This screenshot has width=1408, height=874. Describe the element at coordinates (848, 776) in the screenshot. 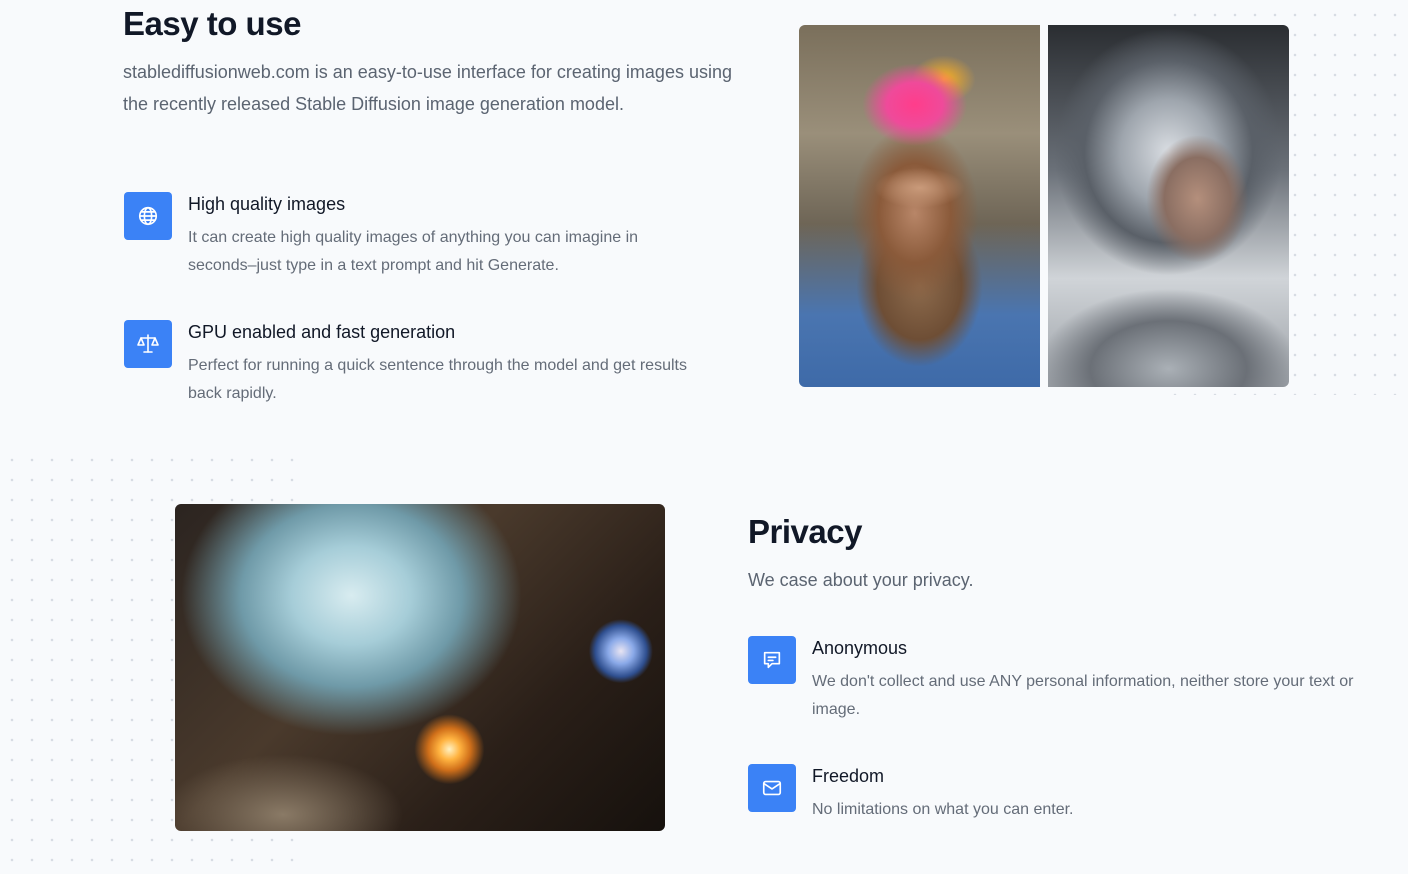

I see `feature-title: Freedom` at that location.